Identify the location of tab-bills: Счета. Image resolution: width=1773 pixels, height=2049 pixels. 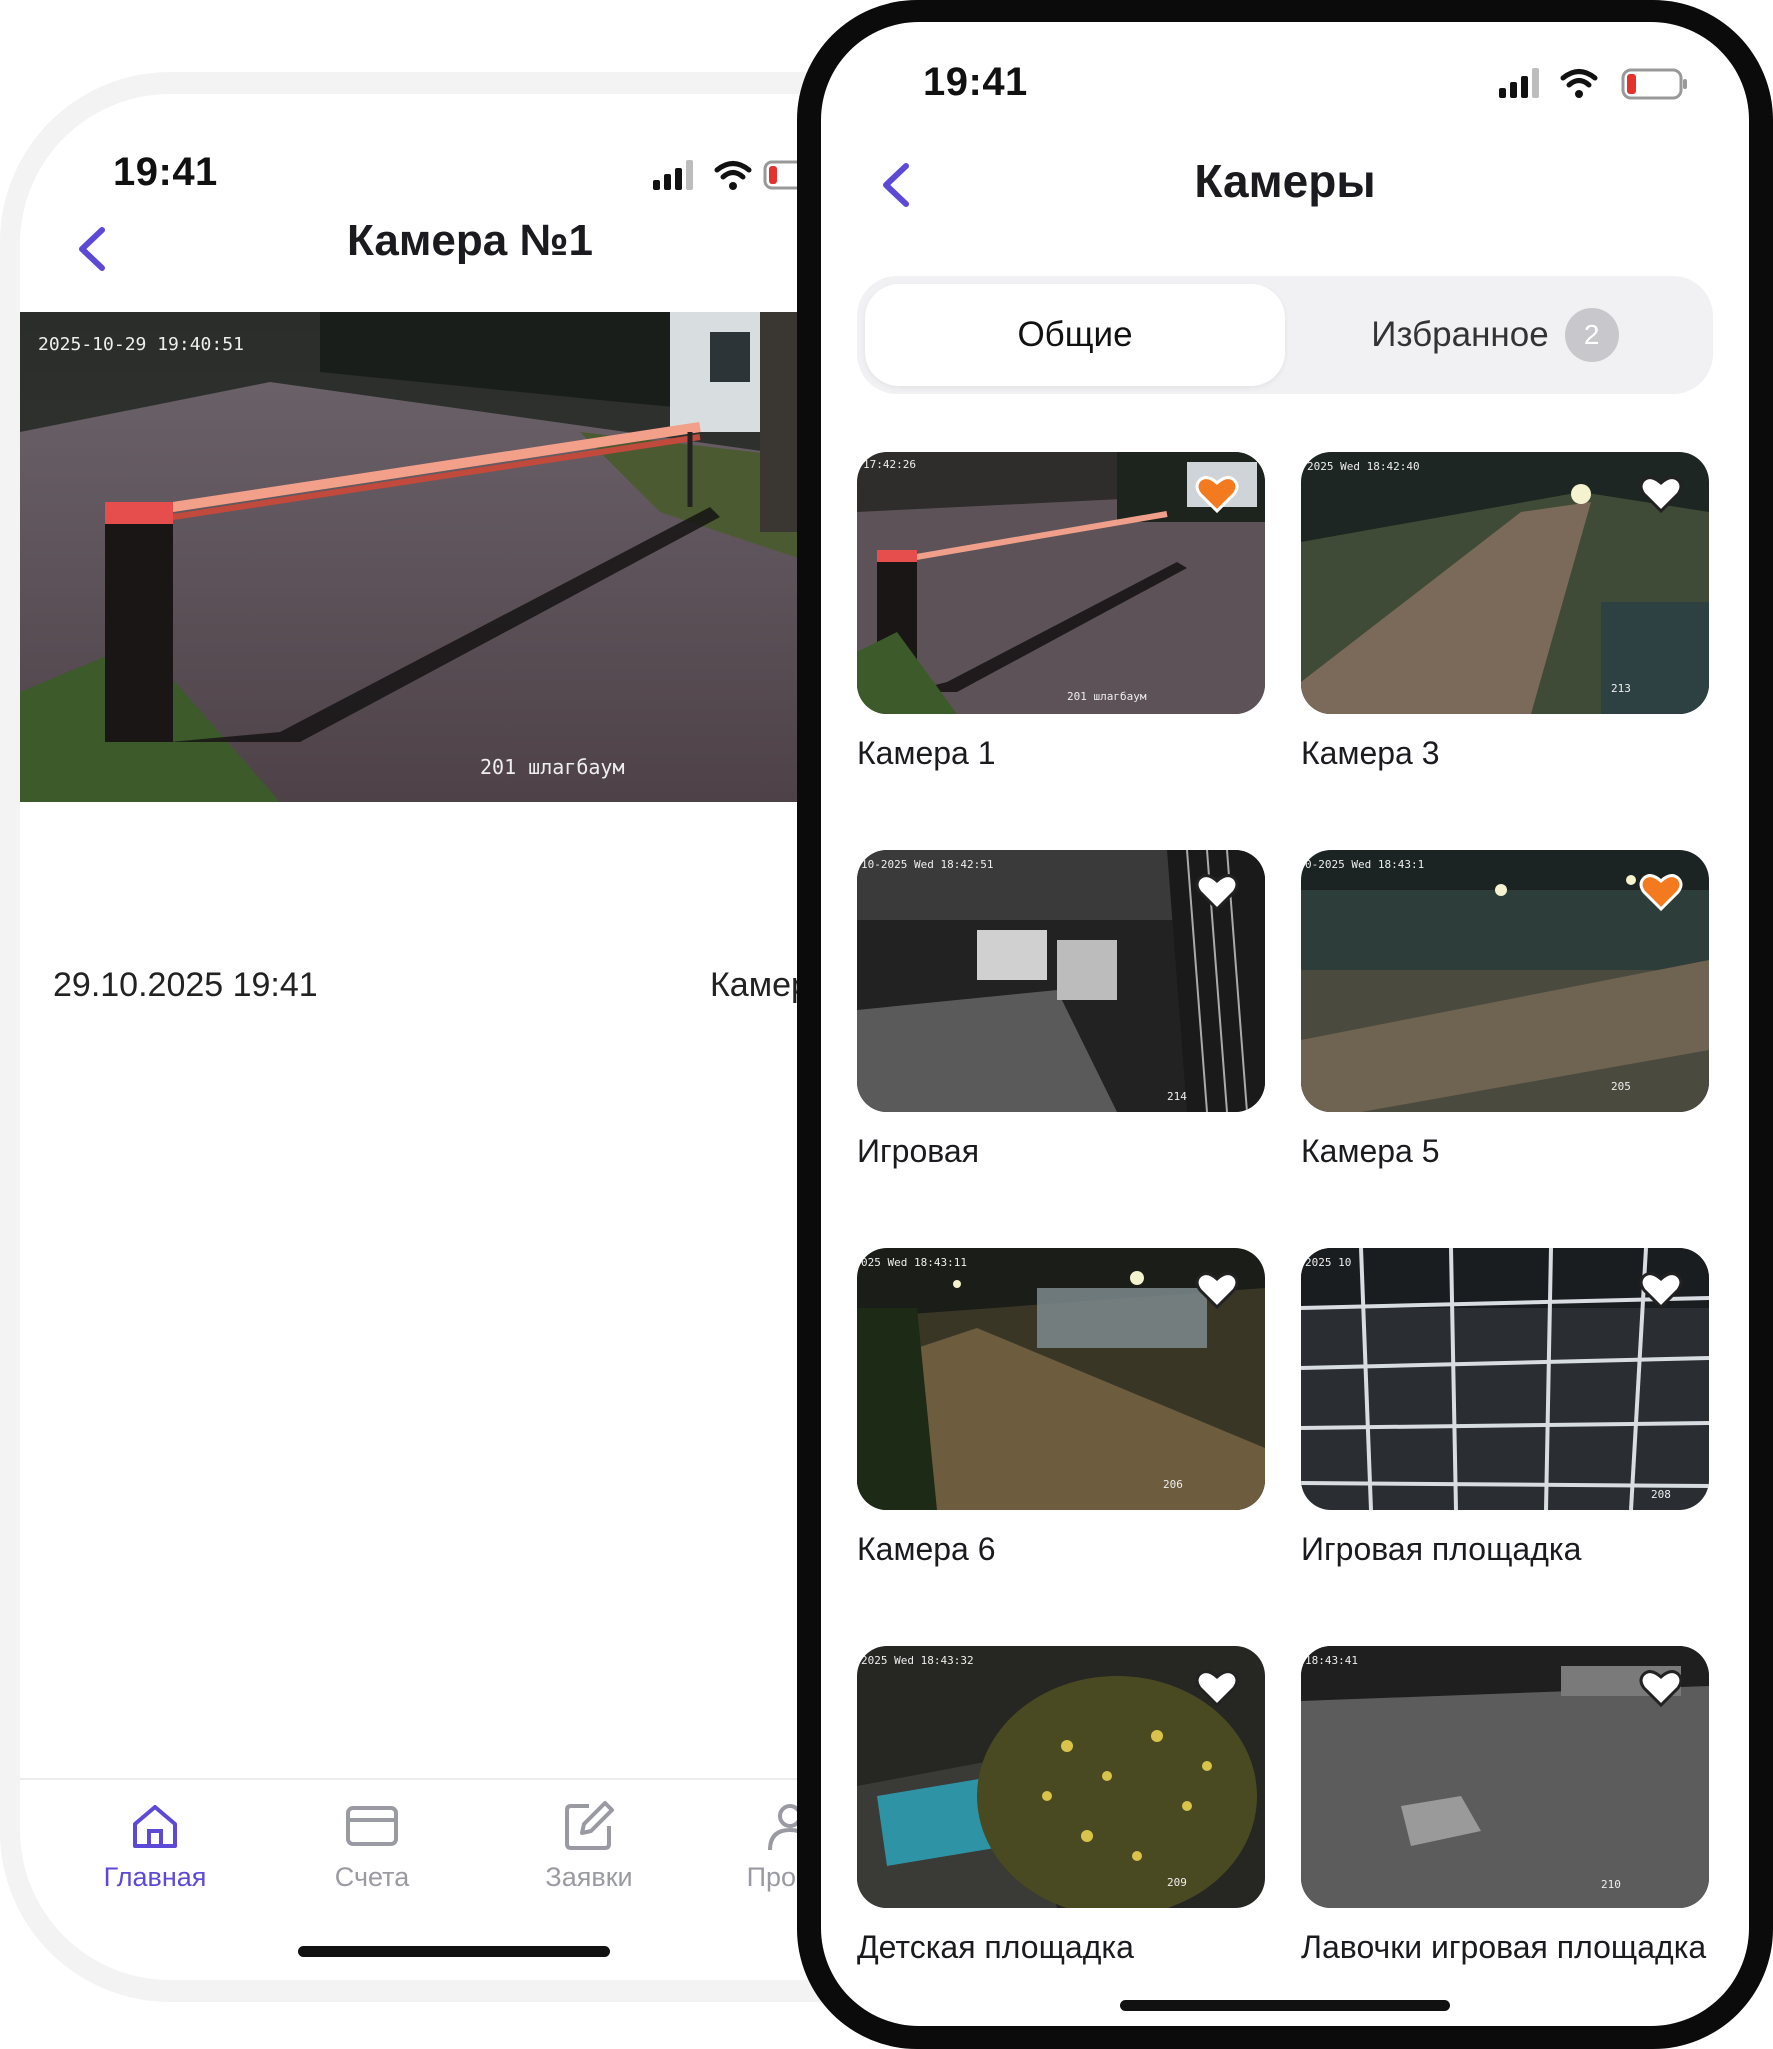
(372, 1845).